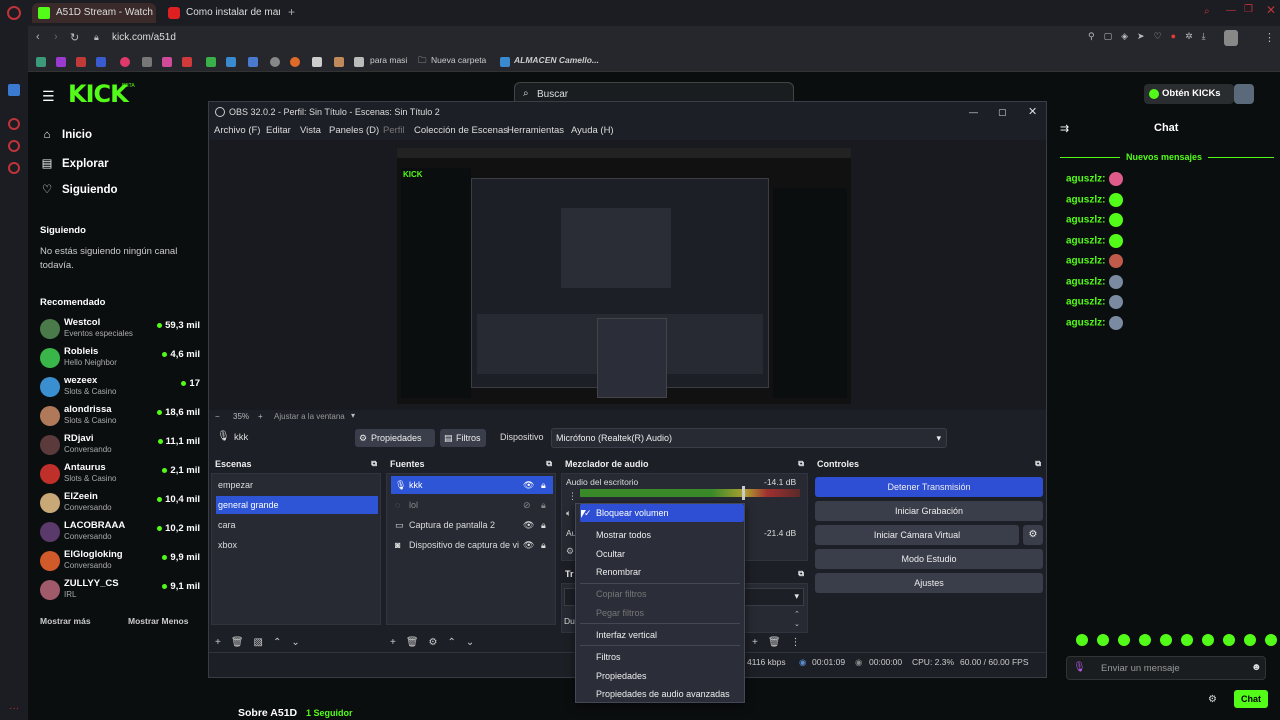 This screenshot has height=720, width=1280. I want to click on gear-icon: ⚙, so click(570, 551).